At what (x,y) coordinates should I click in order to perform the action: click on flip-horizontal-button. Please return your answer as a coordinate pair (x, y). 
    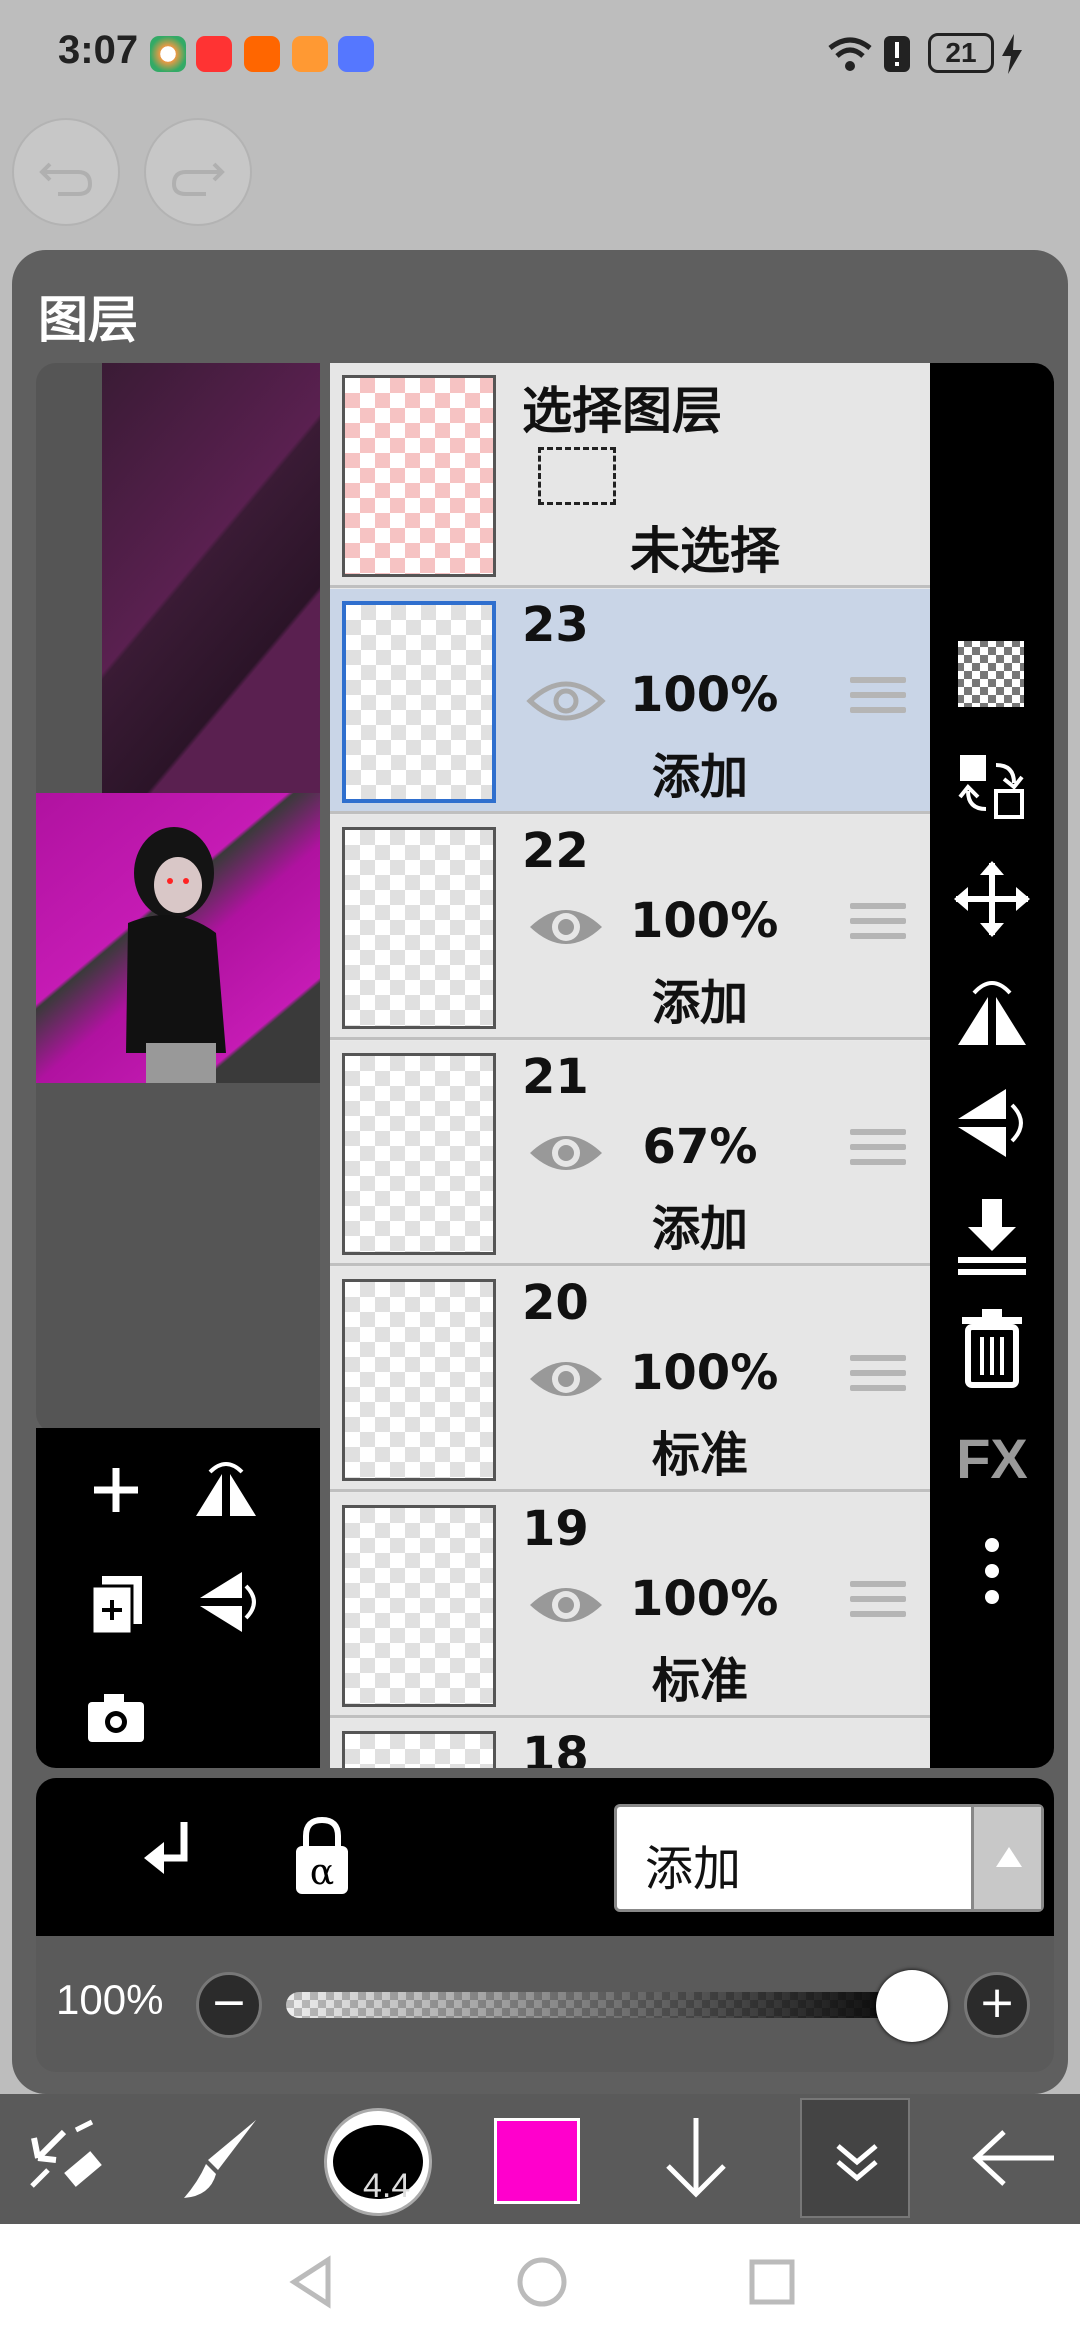
    Looking at the image, I should click on (226, 1490).